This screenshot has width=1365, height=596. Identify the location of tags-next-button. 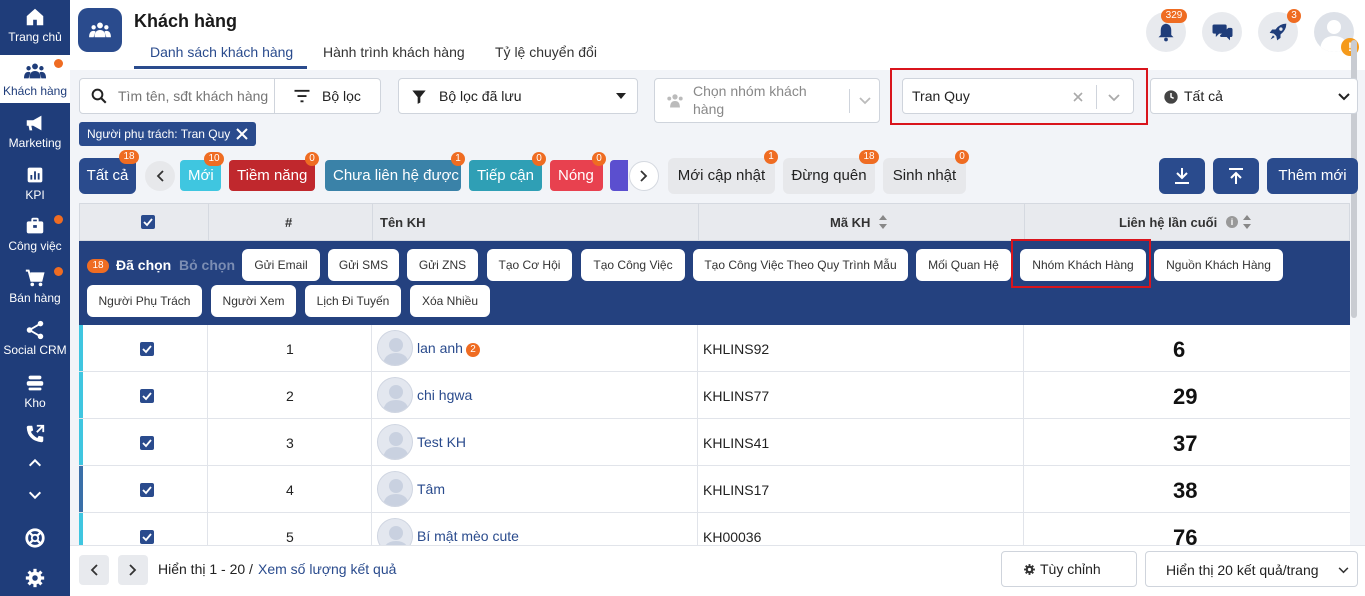
(644, 176).